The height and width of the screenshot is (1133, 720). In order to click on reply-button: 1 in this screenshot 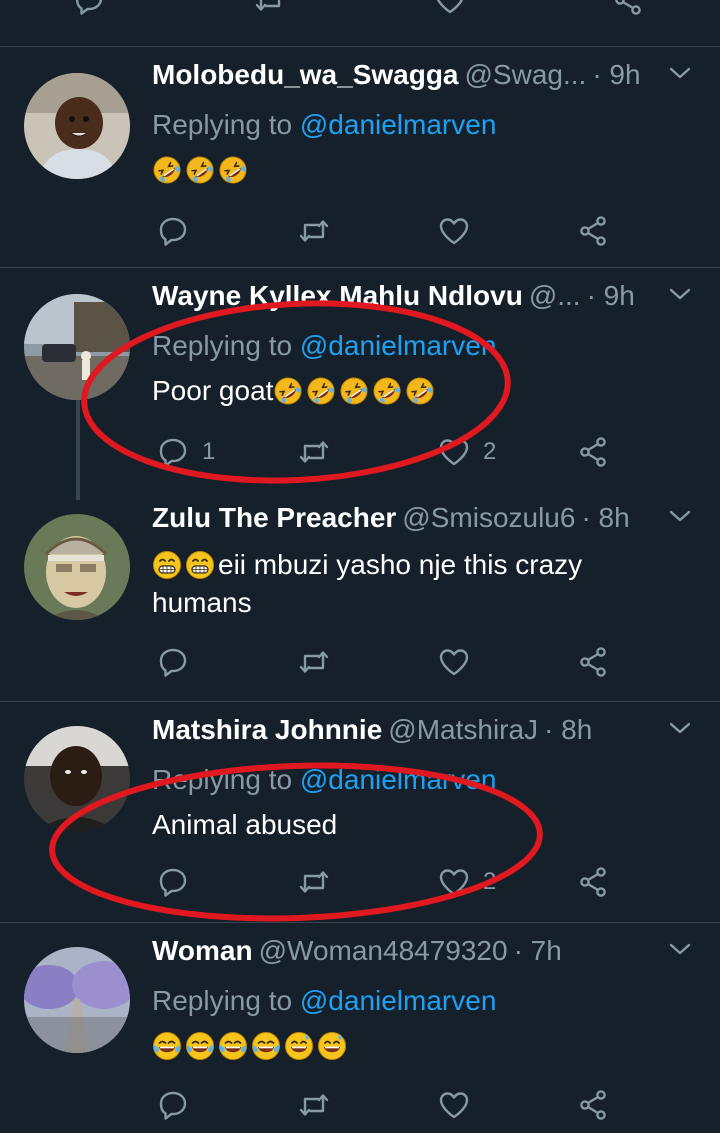, I will do `click(185, 452)`.